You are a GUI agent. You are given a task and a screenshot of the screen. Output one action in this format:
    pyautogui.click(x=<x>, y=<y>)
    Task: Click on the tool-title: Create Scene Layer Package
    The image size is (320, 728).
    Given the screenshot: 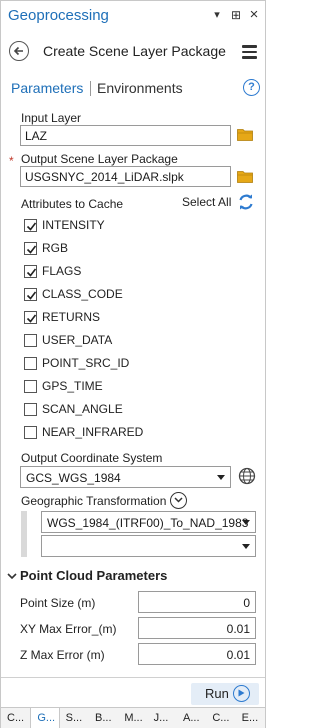 What is the action you would take?
    pyautogui.click(x=134, y=51)
    